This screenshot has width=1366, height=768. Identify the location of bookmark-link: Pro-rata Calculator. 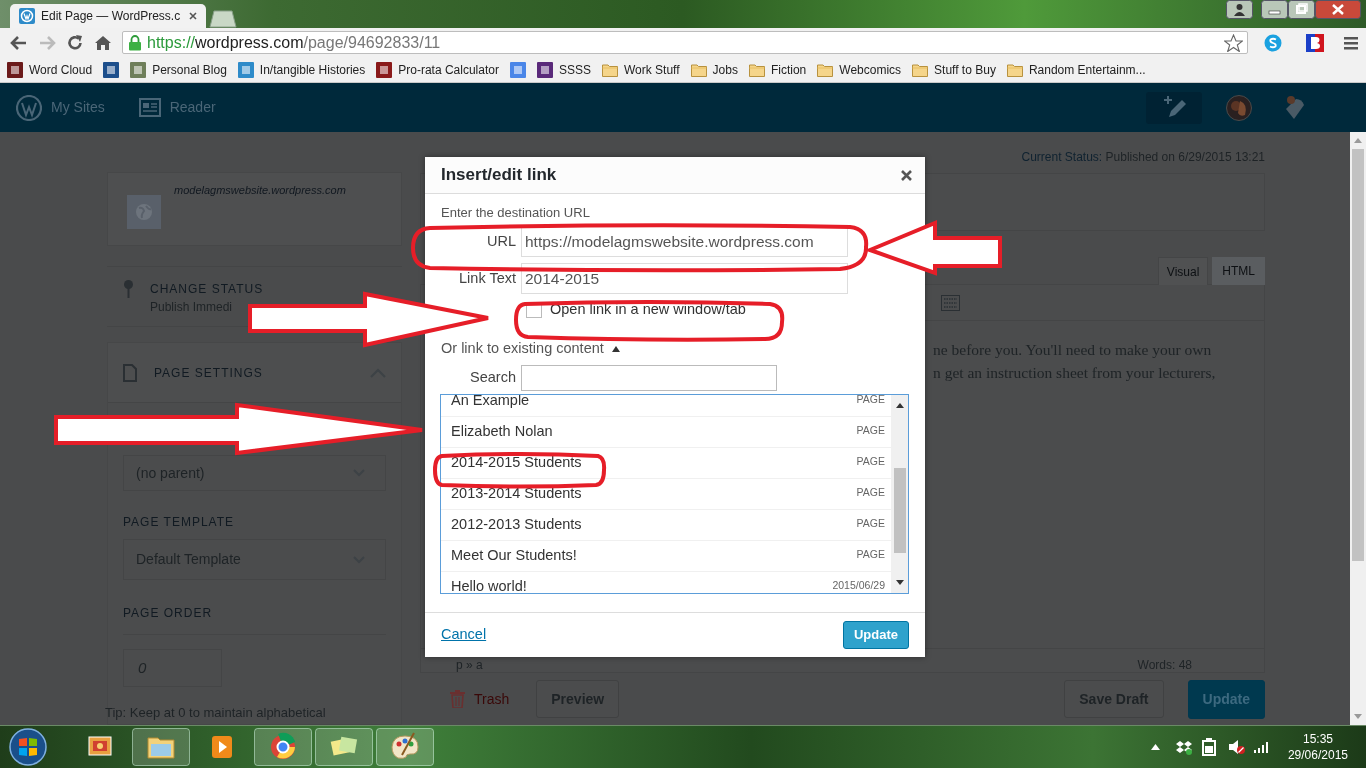
(437, 69).